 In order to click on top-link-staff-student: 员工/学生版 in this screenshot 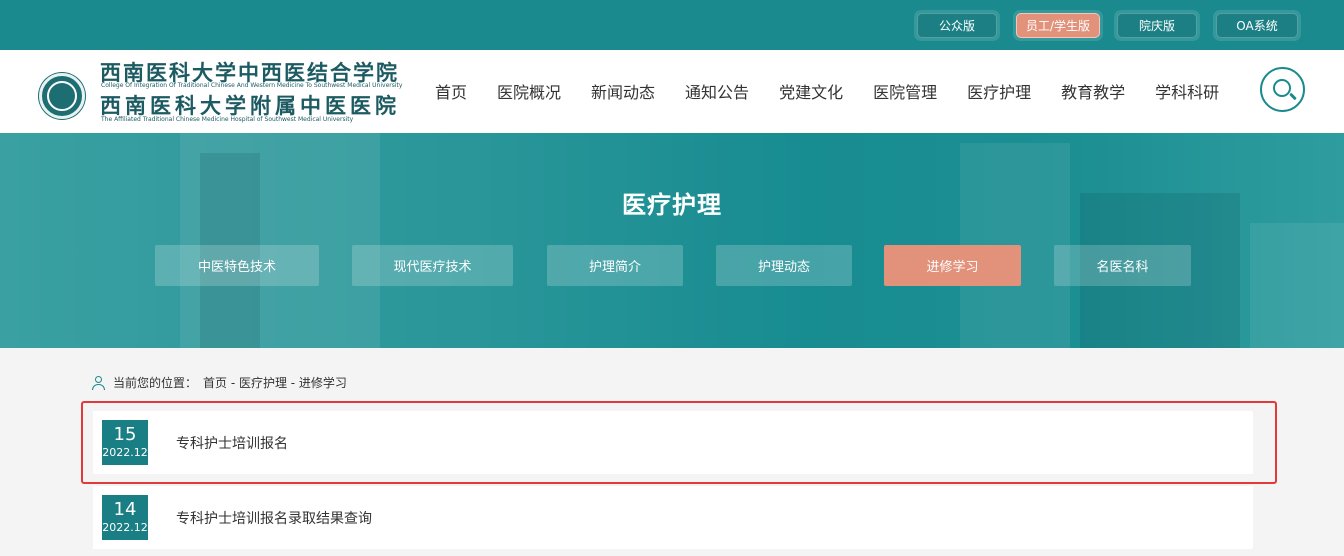, I will do `click(1058, 25)`.